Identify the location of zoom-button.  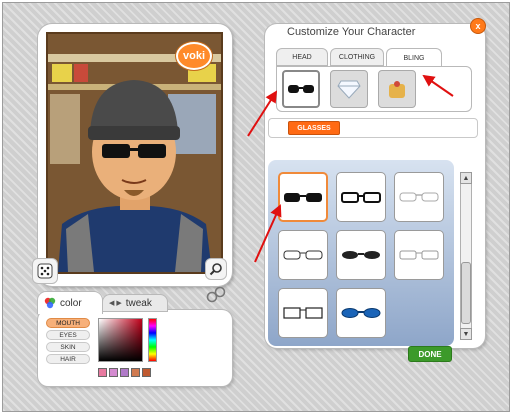
(216, 269).